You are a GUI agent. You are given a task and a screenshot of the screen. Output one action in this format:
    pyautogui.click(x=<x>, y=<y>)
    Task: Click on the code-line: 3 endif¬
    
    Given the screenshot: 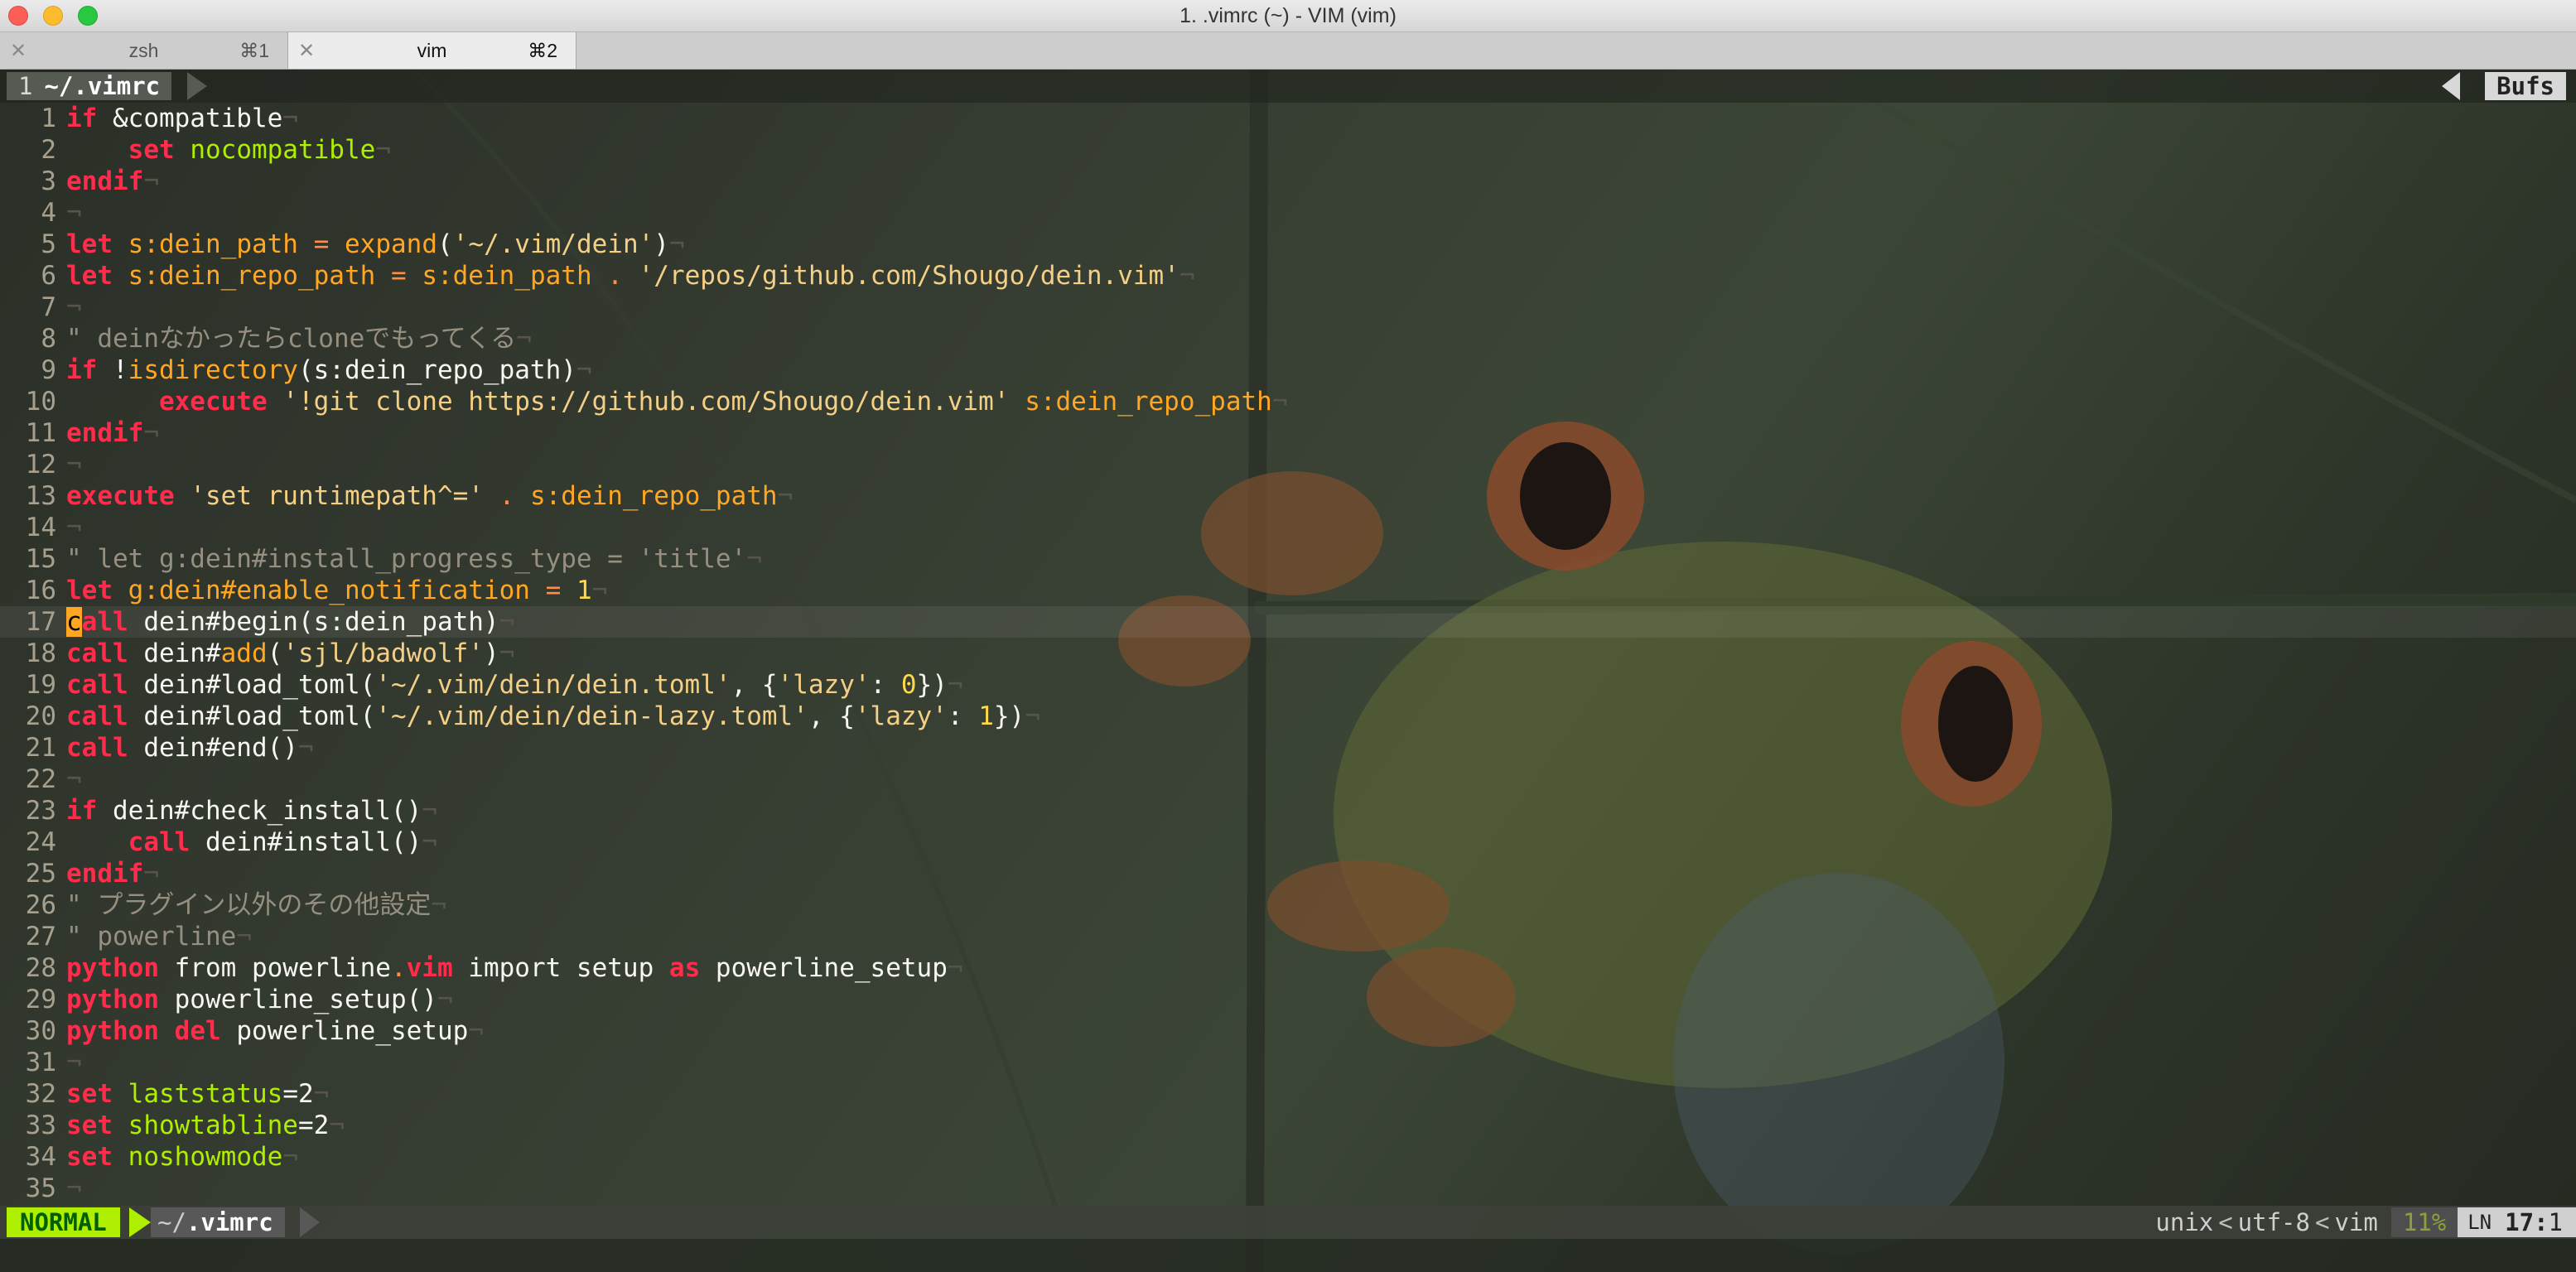 What is the action you would take?
    pyautogui.click(x=79, y=181)
    